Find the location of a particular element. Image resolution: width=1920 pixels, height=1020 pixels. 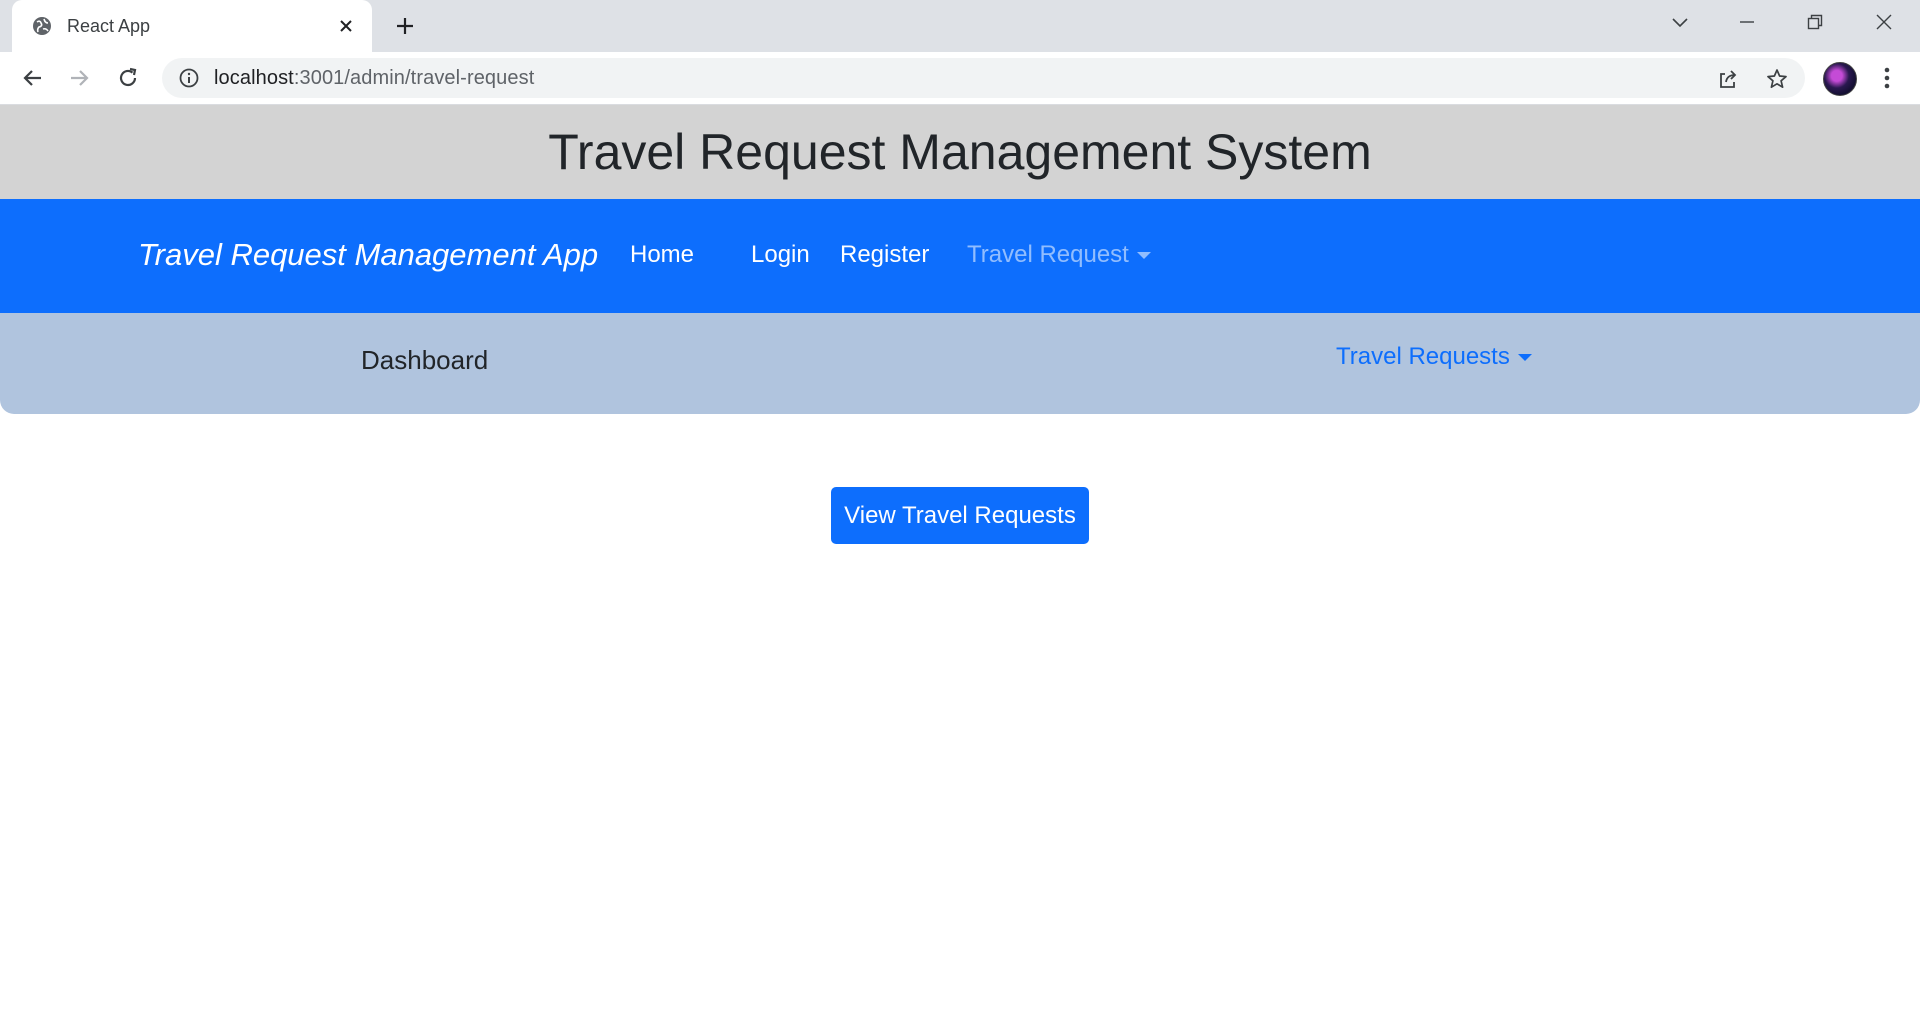

tab-title: React App is located at coordinates (109, 25).